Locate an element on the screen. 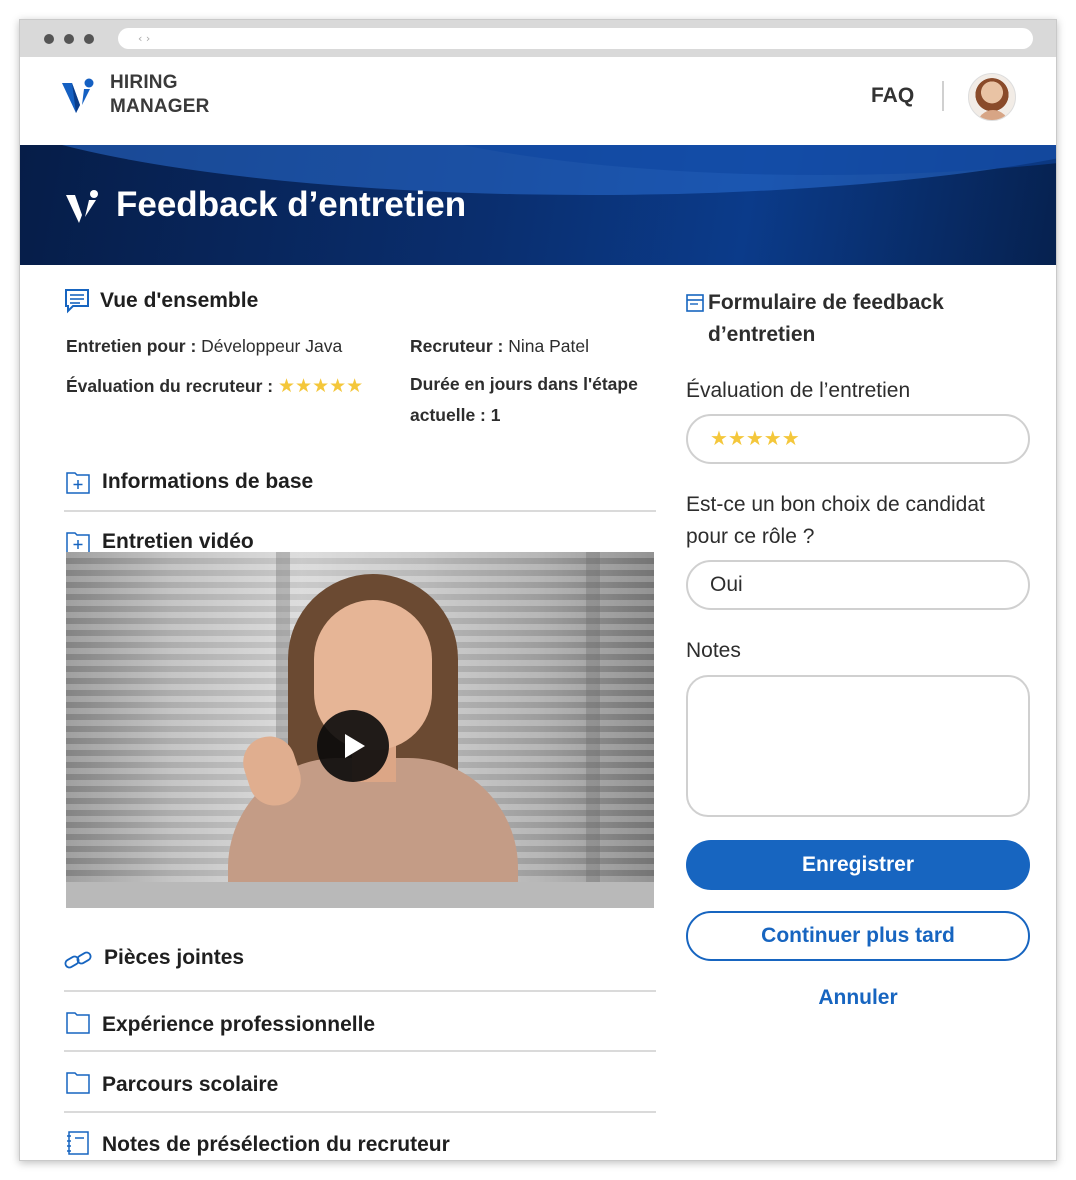 Image resolution: width=1076 pixels, height=1180 pixels. video-window-frame is located at coordinates (593, 730).